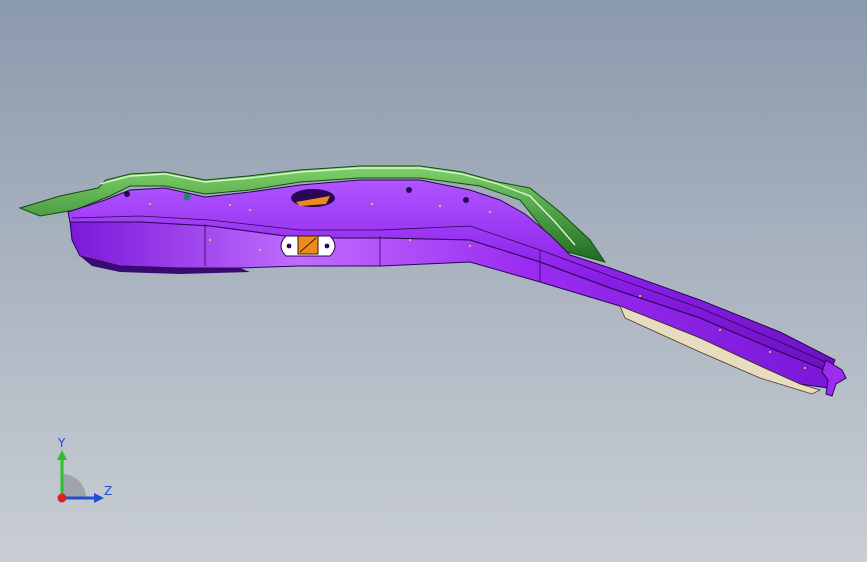  I want to click on z-axis-label: Z, so click(108, 491).